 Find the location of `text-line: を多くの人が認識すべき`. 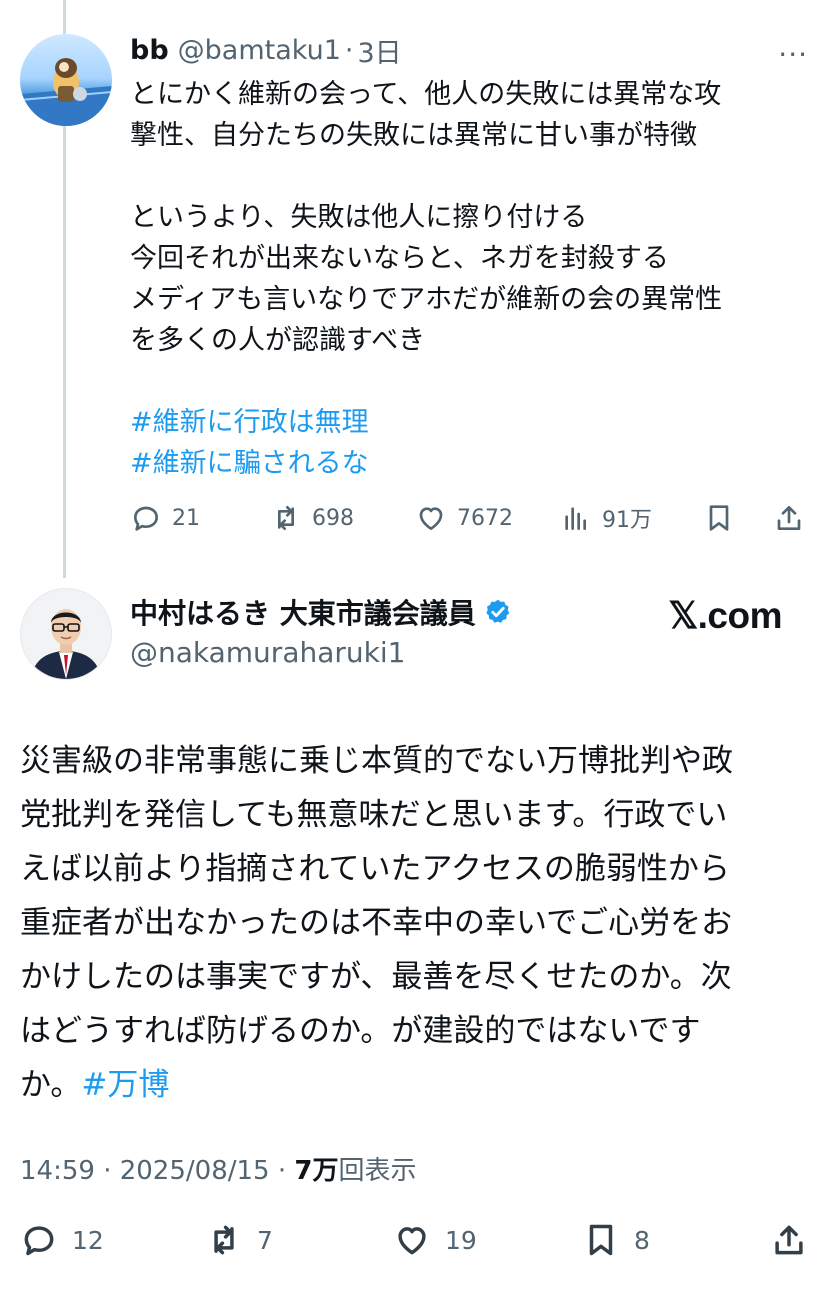

text-line: を多くの人が認識すべき is located at coordinates (278, 340).